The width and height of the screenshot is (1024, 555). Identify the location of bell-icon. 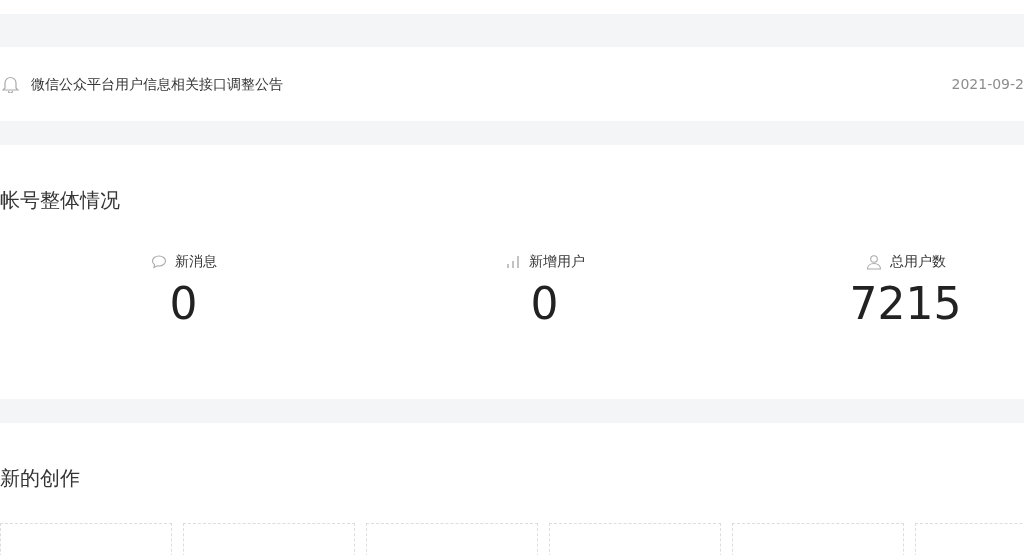
(10, 84).